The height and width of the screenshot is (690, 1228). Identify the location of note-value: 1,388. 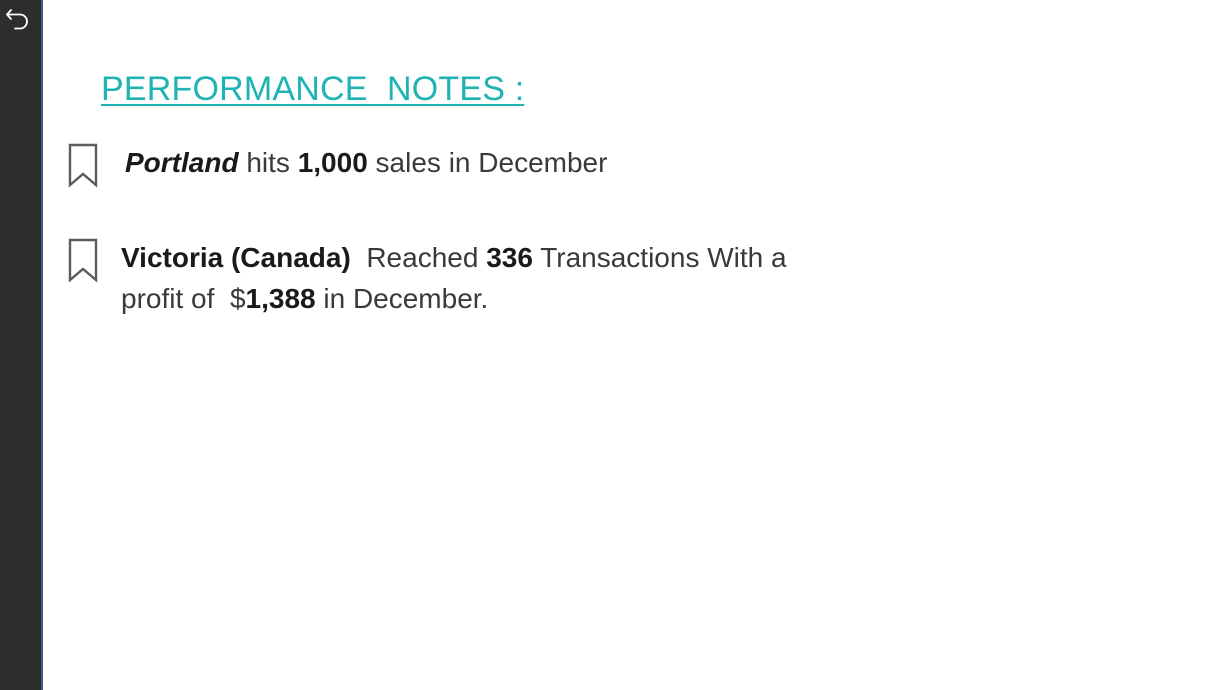
(280, 298).